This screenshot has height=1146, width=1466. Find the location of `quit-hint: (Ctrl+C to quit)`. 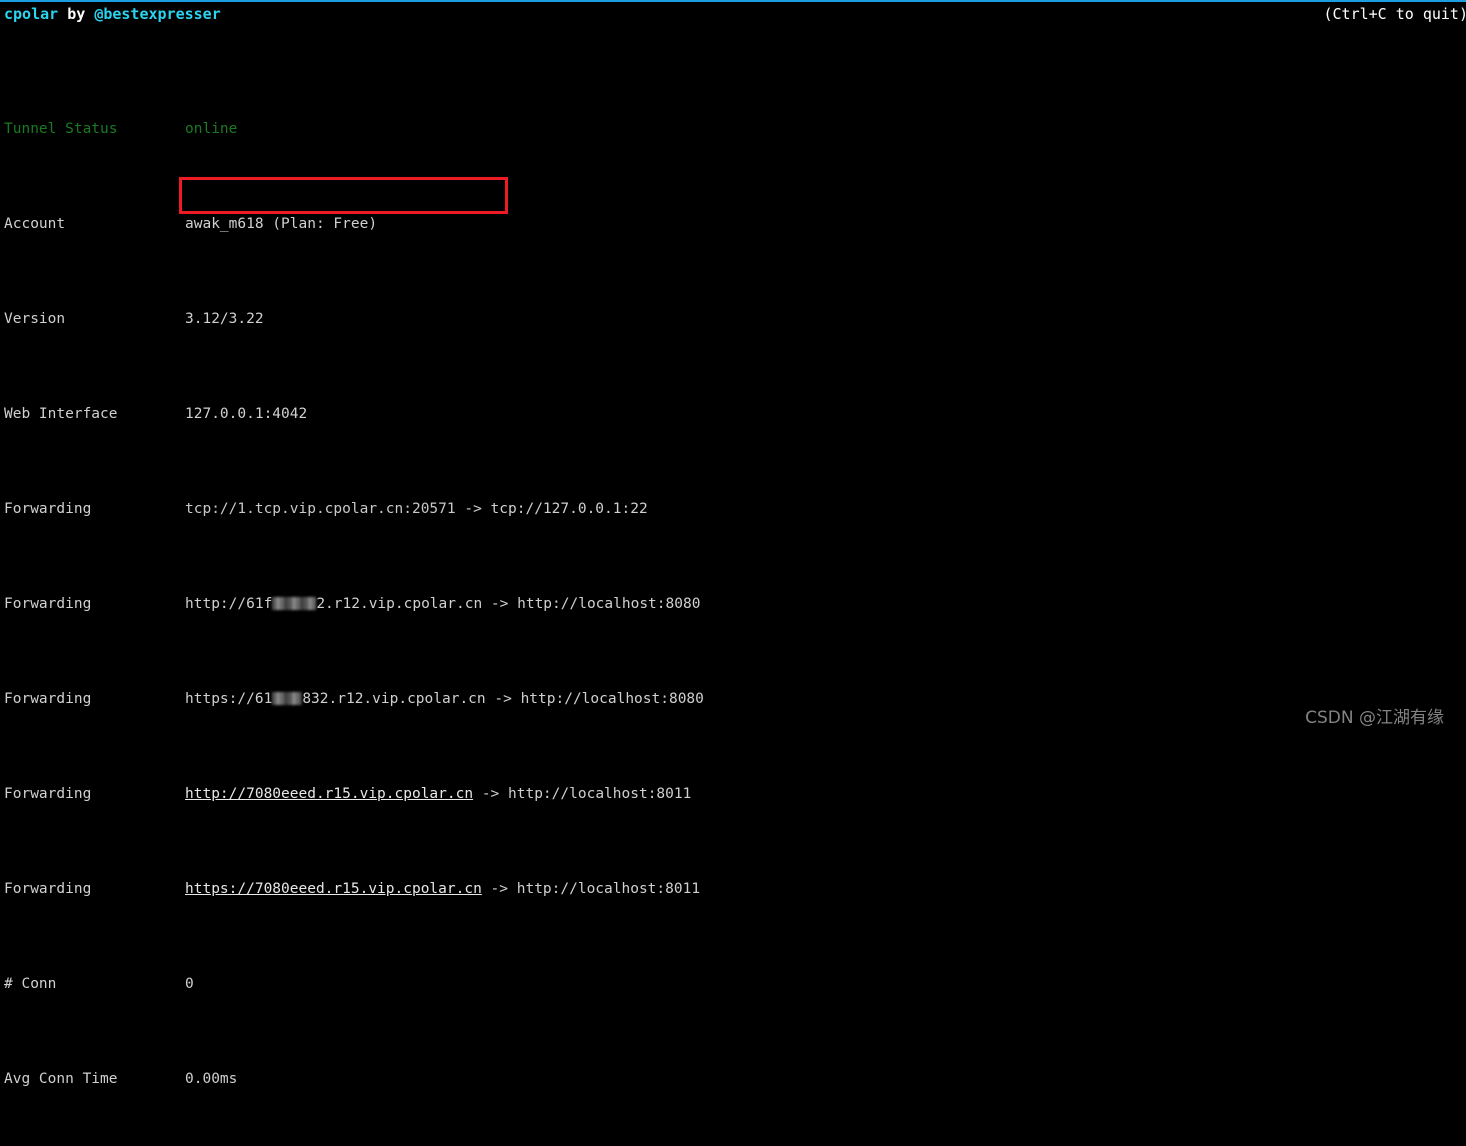

quit-hint: (Ctrl+C to quit) is located at coordinates (1395, 14).